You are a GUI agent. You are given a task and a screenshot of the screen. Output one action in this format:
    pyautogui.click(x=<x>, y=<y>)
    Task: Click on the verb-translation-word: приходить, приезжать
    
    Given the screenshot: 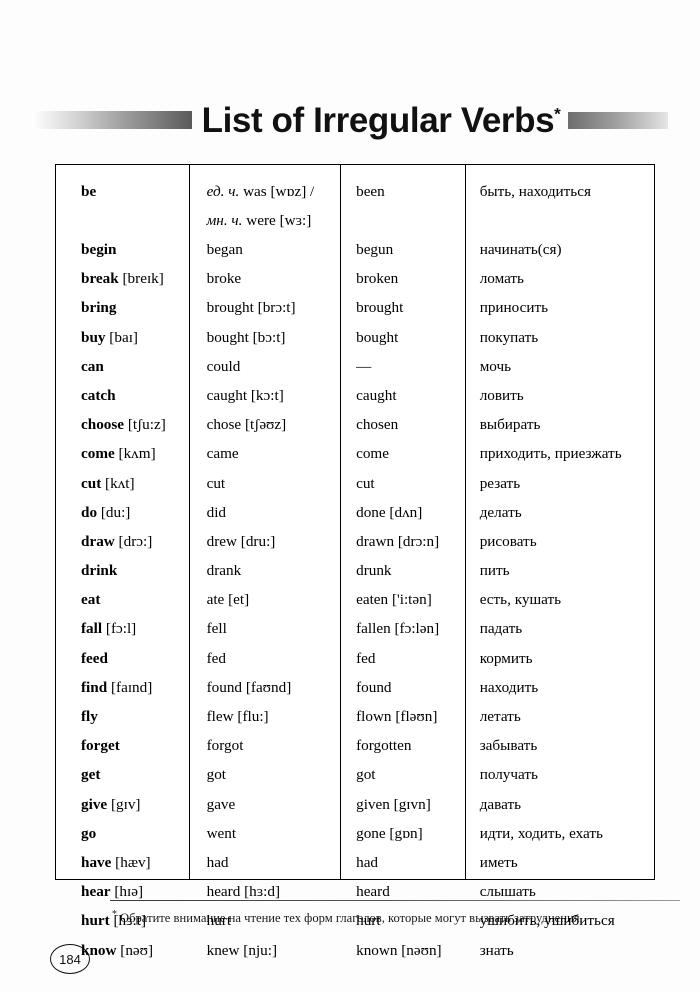 What is the action you would take?
    pyautogui.click(x=550, y=454)
    